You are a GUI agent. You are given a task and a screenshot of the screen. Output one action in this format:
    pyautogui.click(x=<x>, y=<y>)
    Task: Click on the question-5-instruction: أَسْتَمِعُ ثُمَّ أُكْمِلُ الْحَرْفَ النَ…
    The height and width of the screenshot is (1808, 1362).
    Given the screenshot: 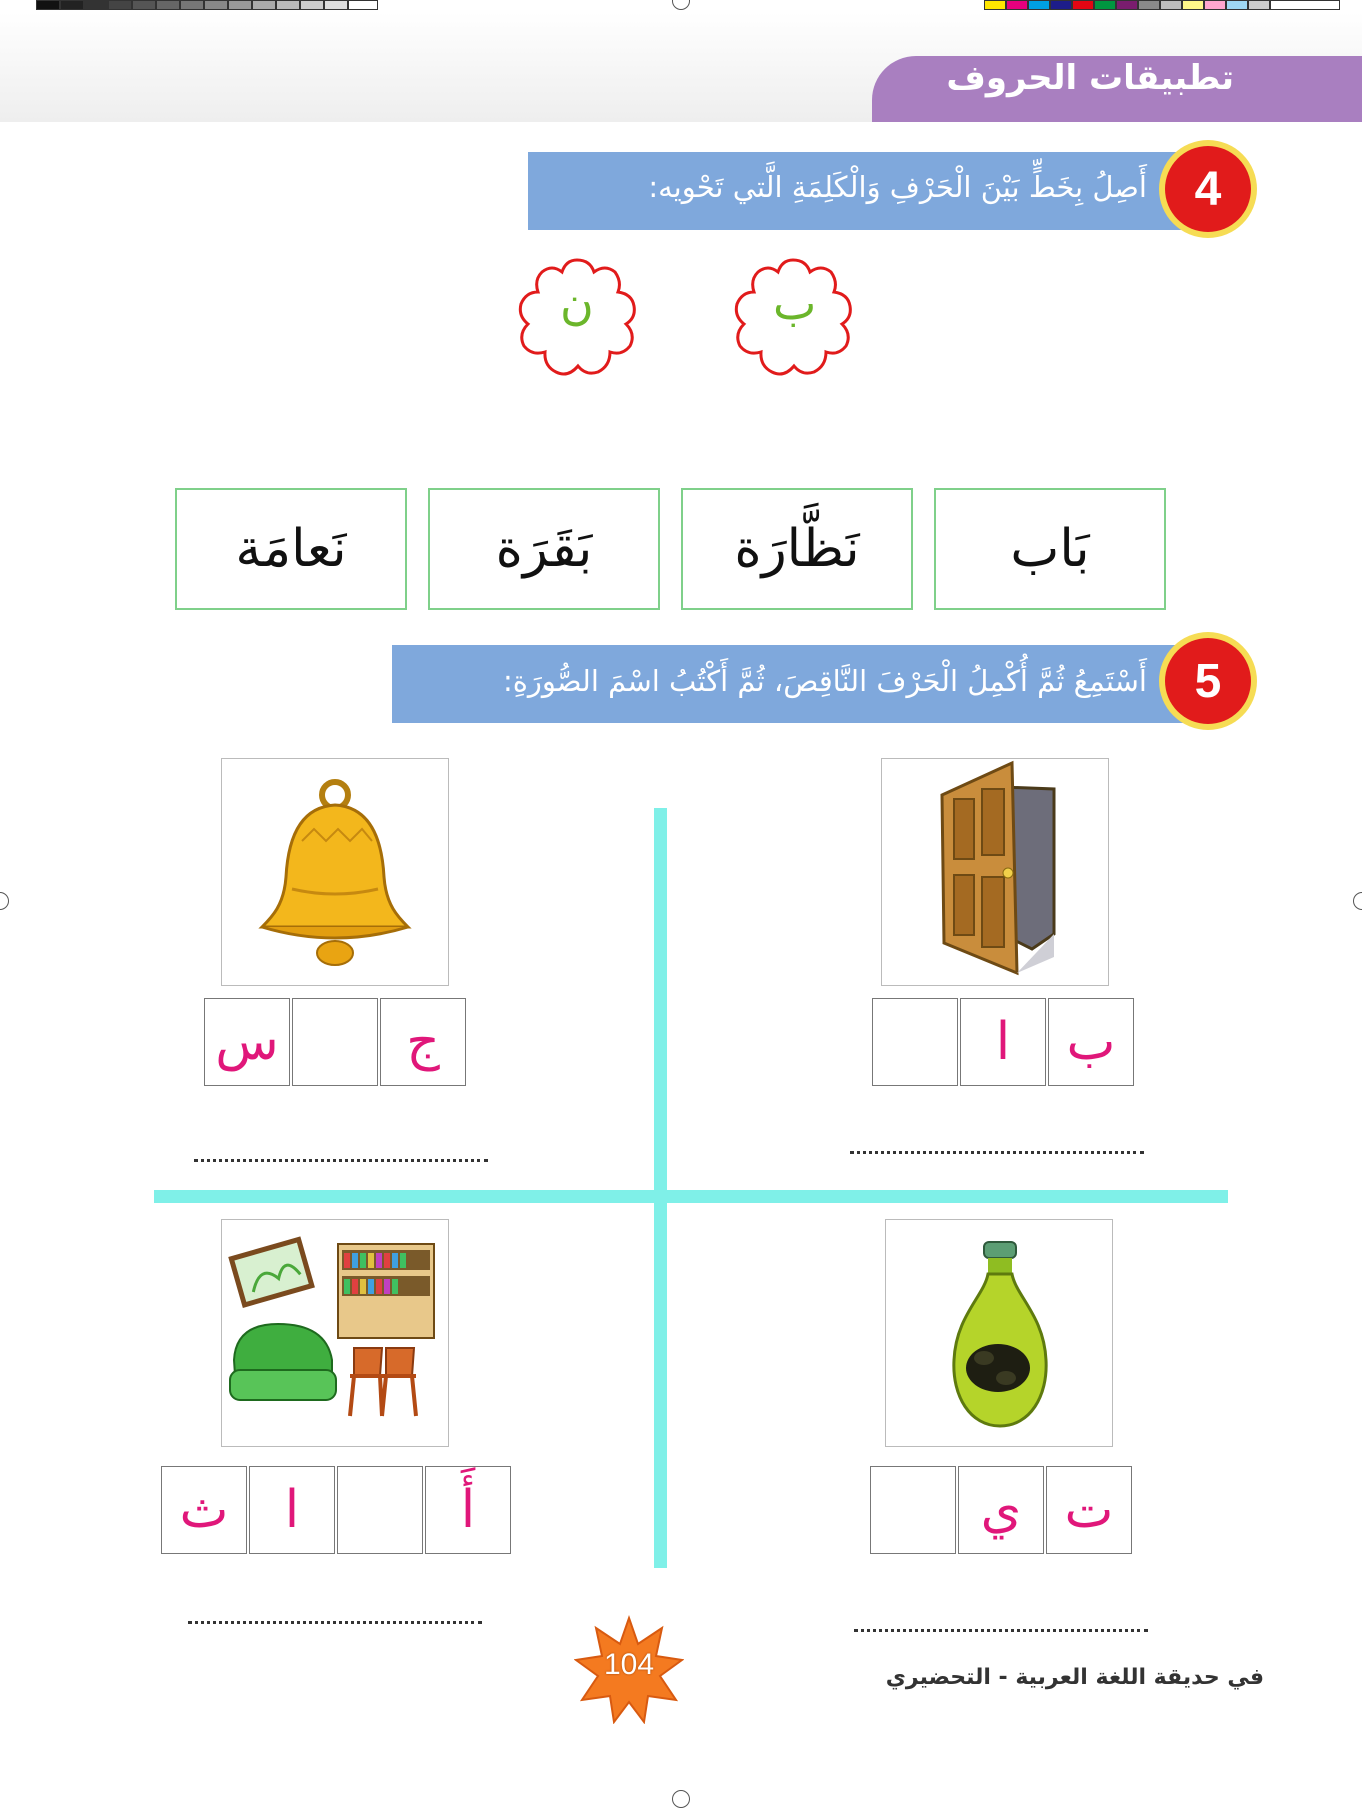 What is the action you would take?
    pyautogui.click(x=824, y=681)
    